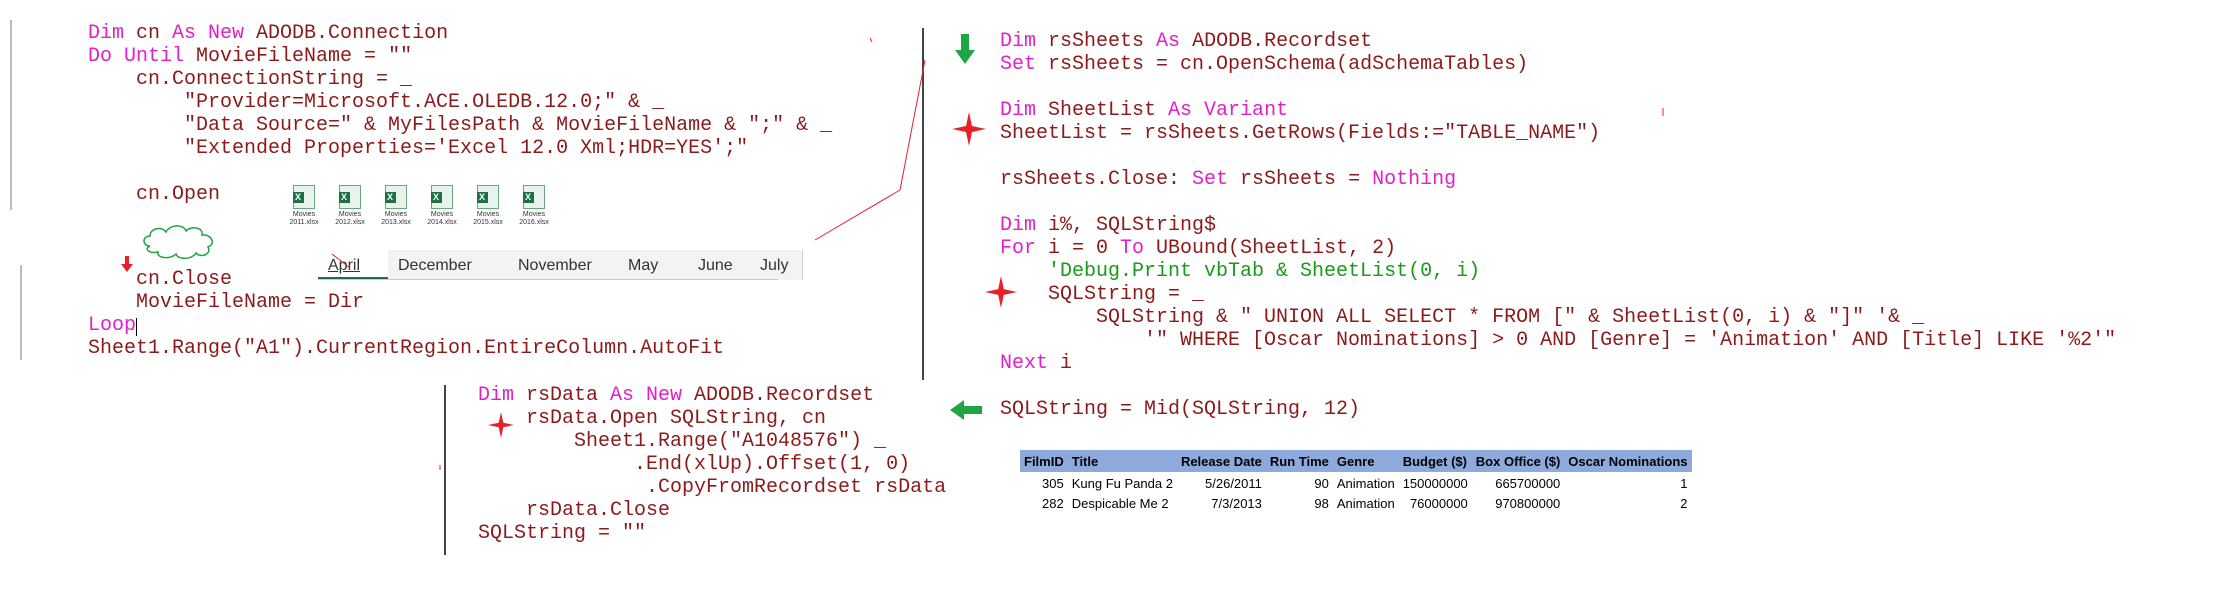 This screenshot has height=596, width=2217. Describe the element at coordinates (1528, 483) in the screenshot. I see `table-cell: 665700000` at that location.